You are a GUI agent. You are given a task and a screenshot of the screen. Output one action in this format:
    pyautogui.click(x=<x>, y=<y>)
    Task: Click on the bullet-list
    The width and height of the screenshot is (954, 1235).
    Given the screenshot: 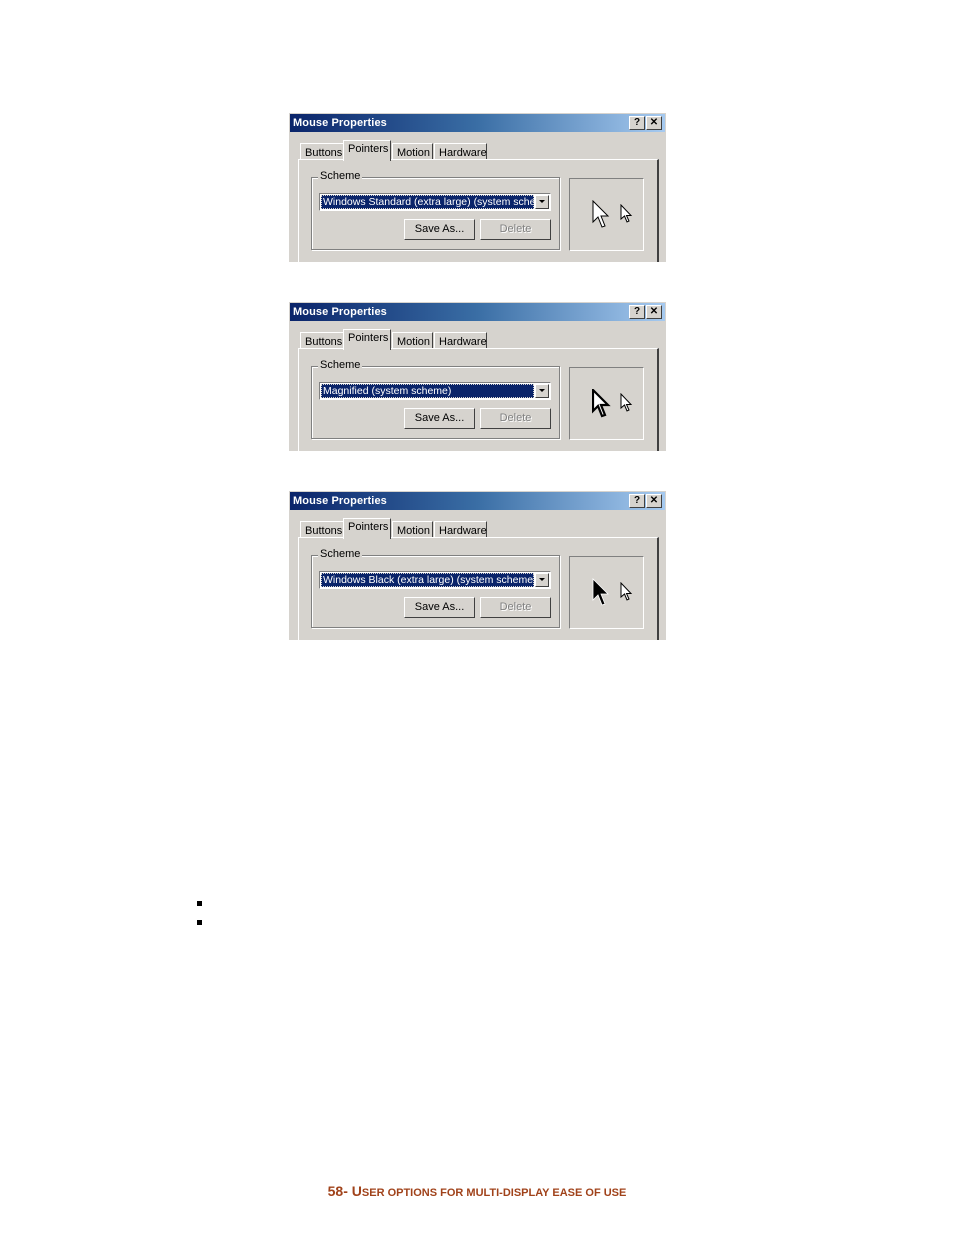 What is the action you would take?
    pyautogui.click(x=199, y=920)
    